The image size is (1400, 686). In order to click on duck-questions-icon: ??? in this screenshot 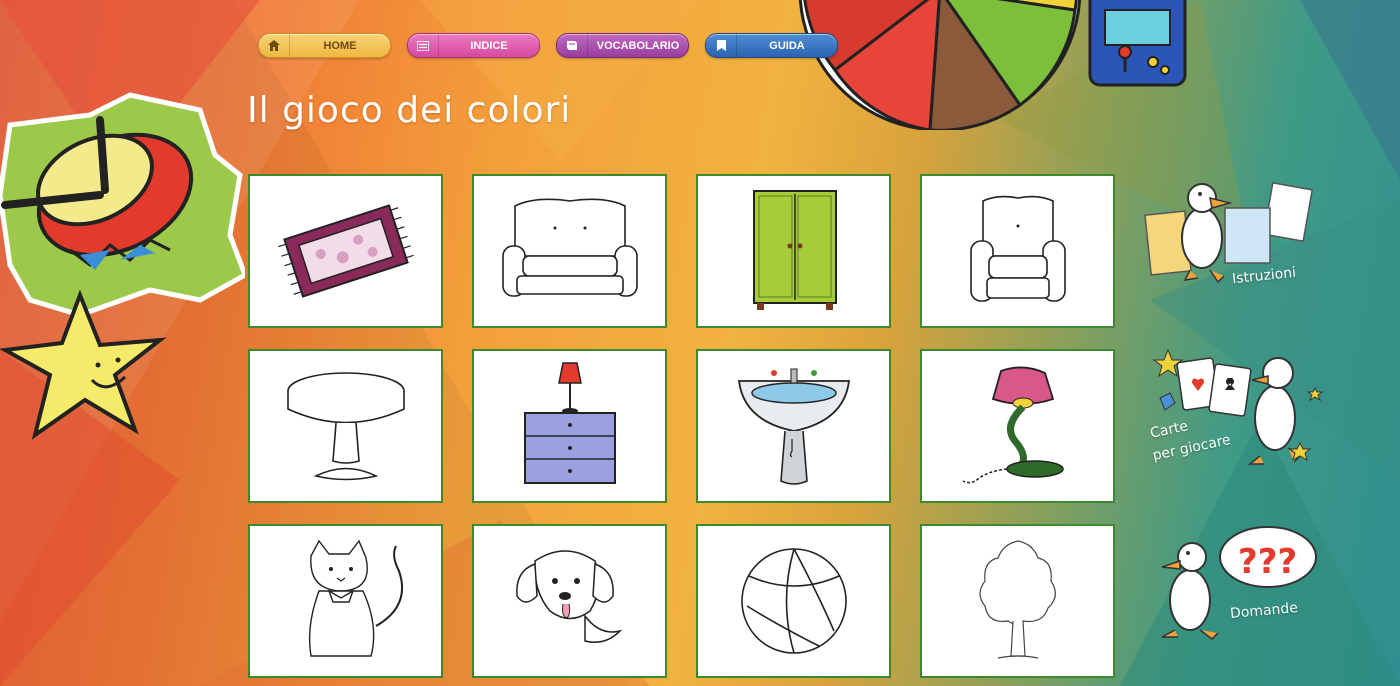, I will do `click(1239, 583)`.